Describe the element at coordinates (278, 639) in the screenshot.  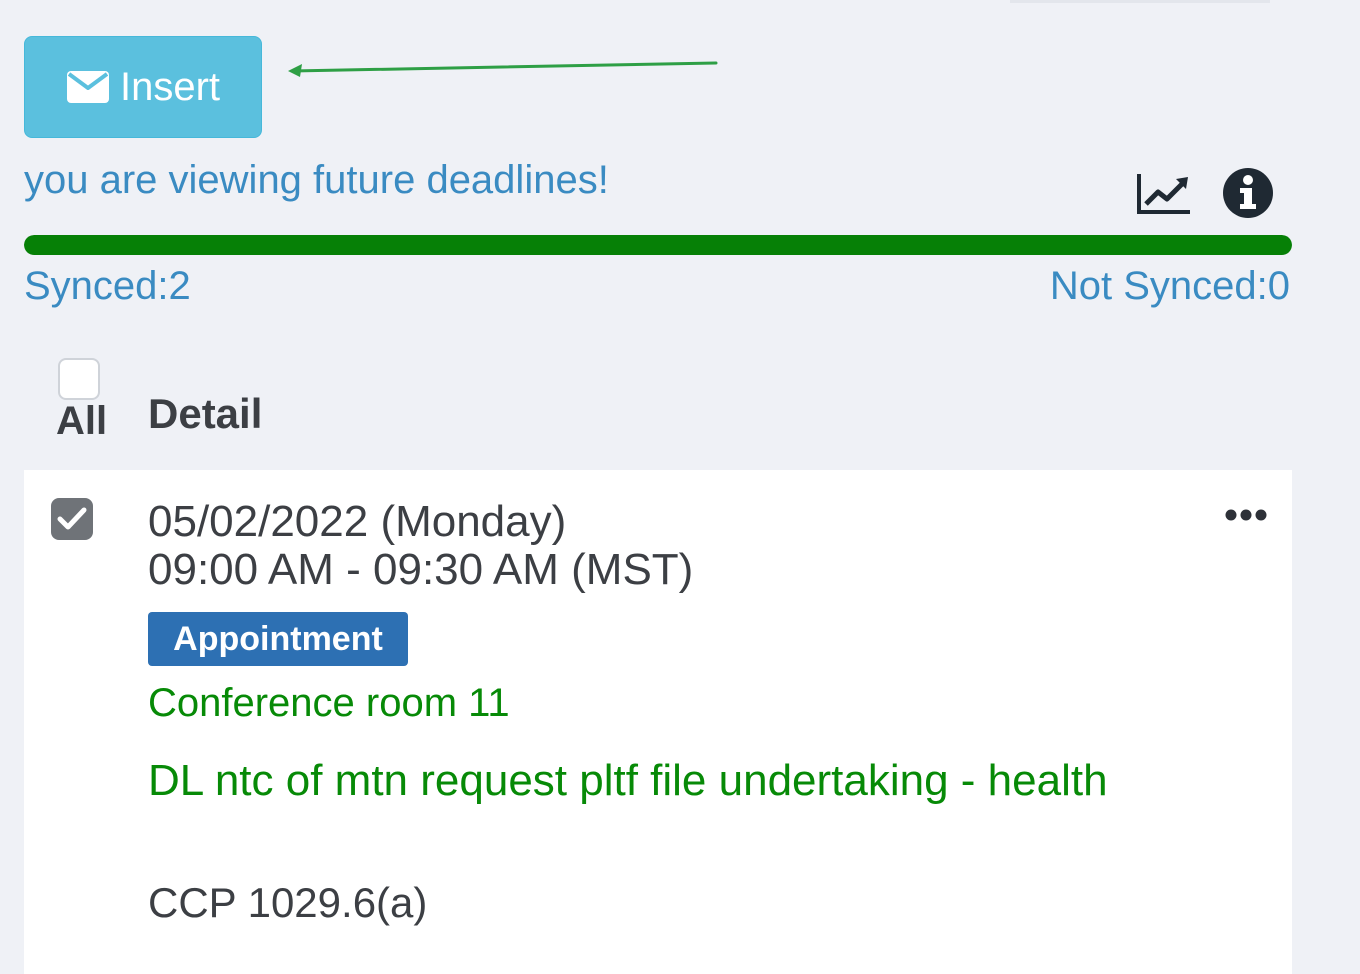
I see `entry-type-badge: Appointment` at that location.